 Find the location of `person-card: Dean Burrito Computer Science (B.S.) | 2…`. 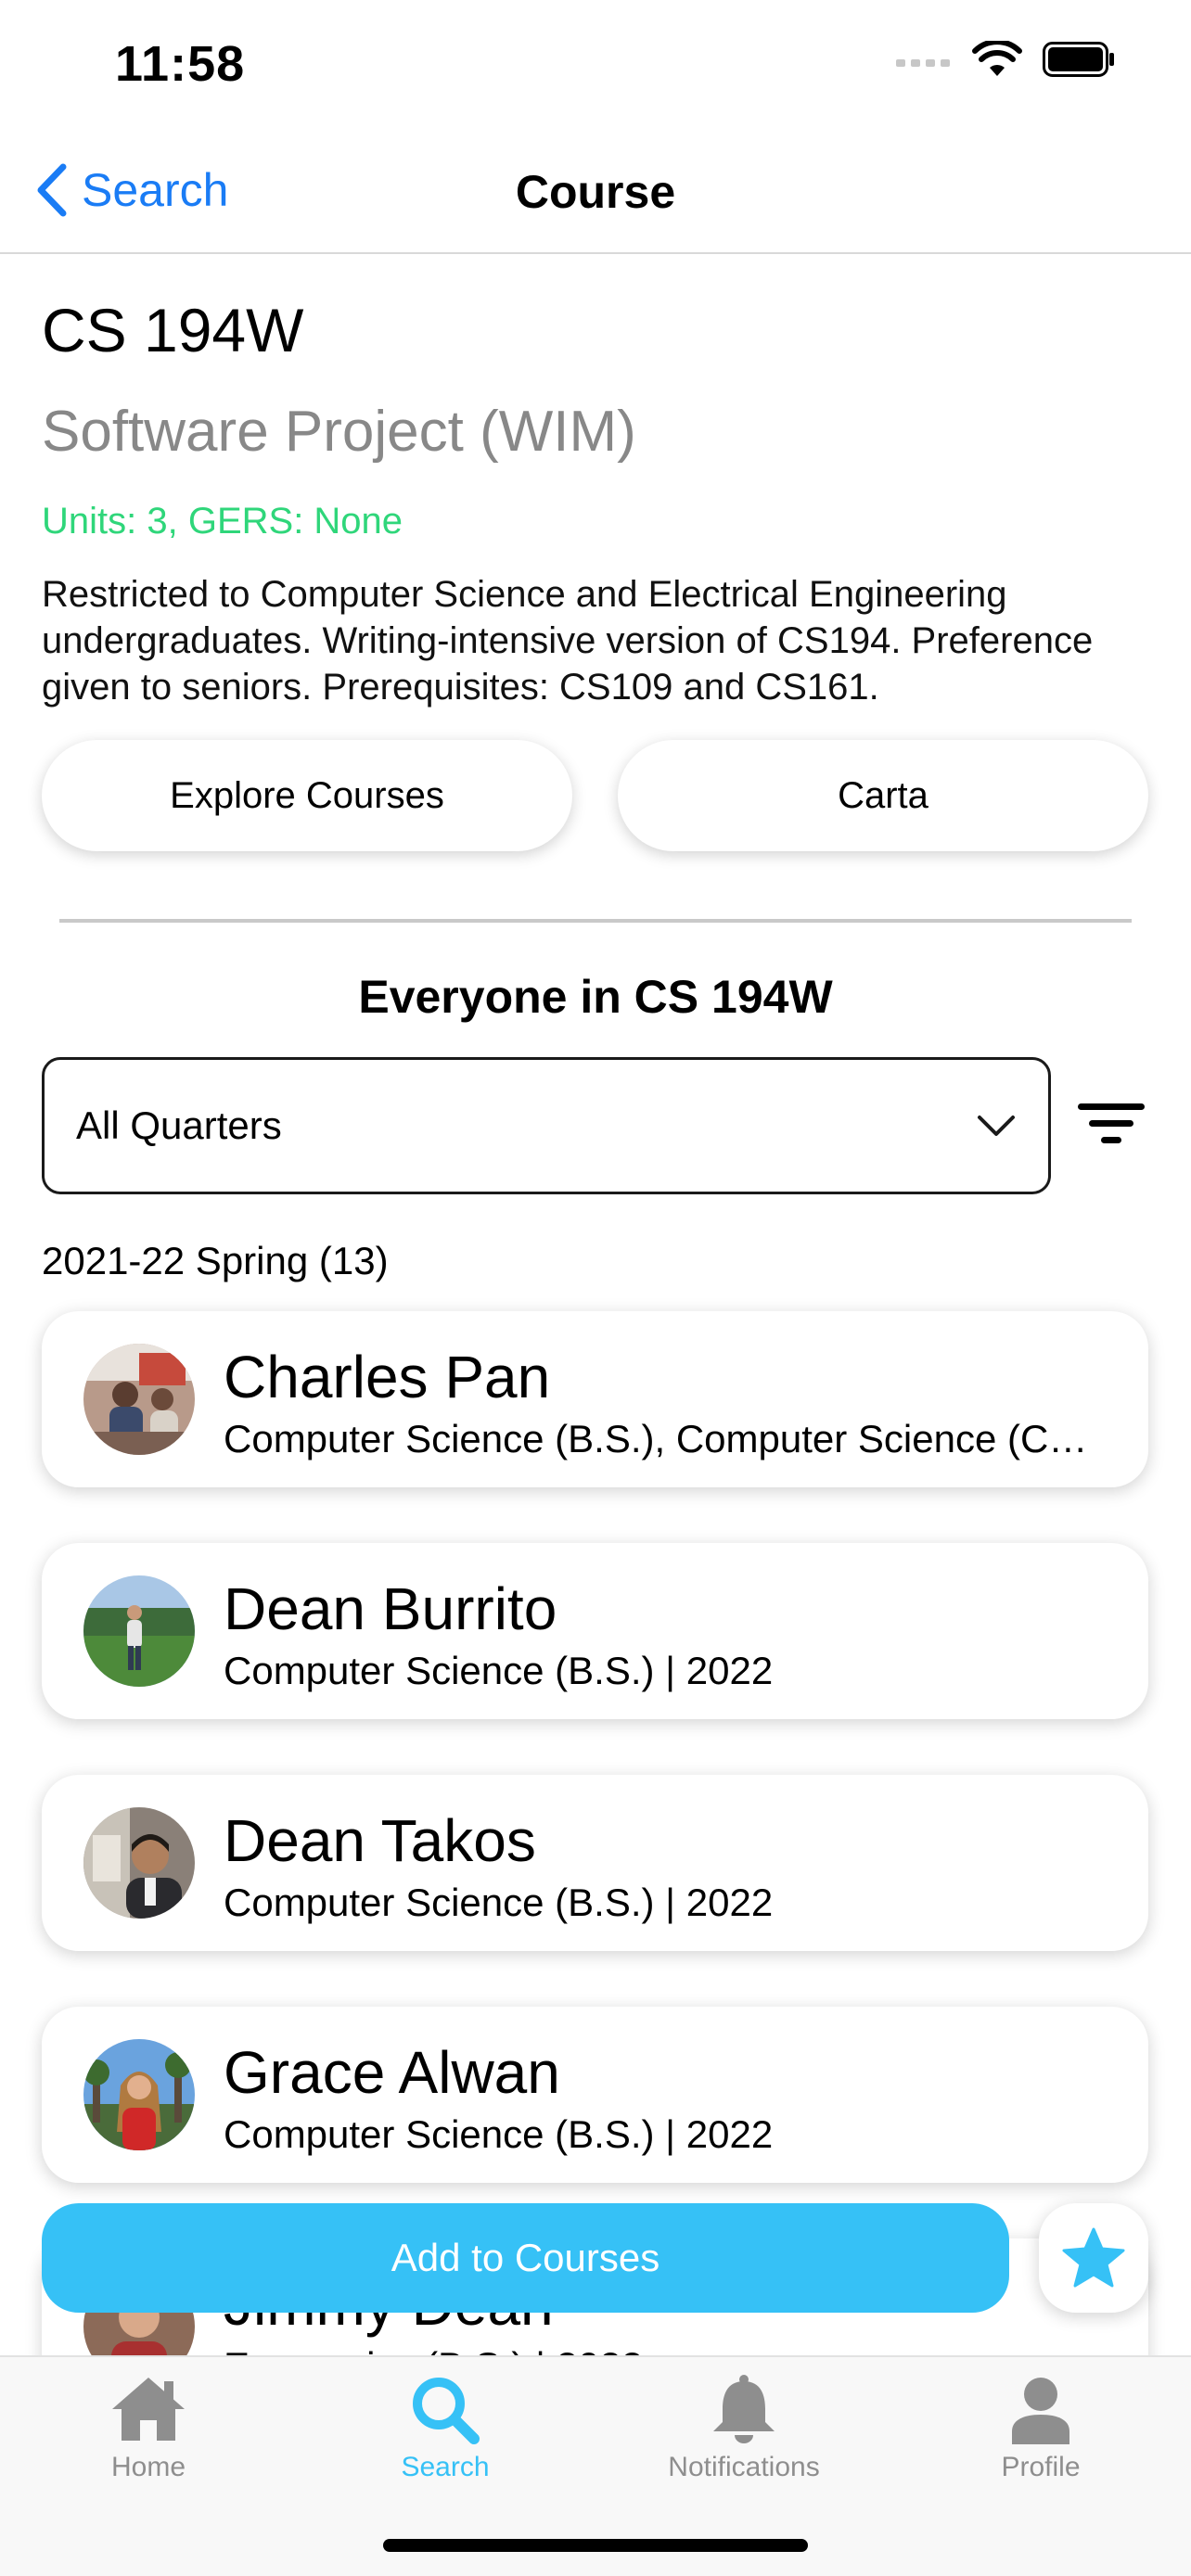

person-card: Dean Burrito Computer Science (B.S.) | 2… is located at coordinates (595, 1631).